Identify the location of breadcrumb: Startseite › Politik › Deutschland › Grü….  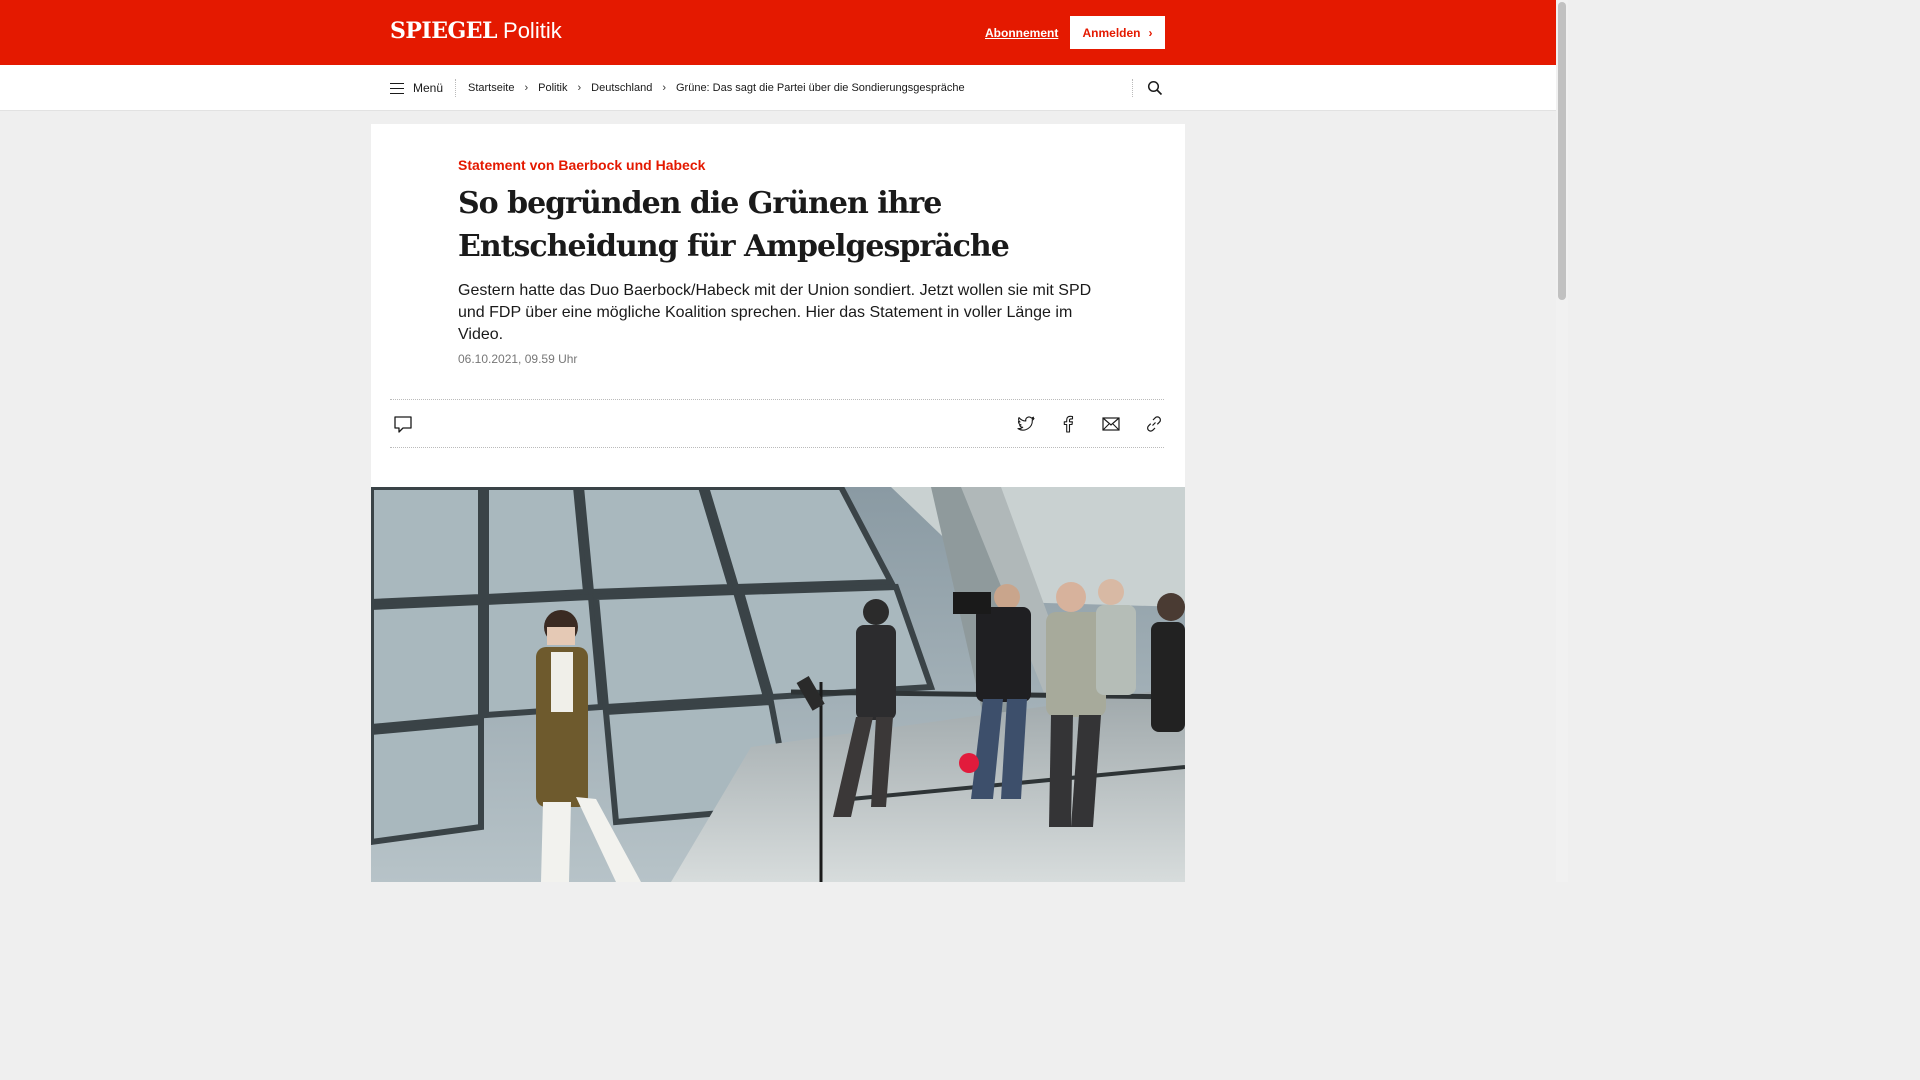
(716, 88).